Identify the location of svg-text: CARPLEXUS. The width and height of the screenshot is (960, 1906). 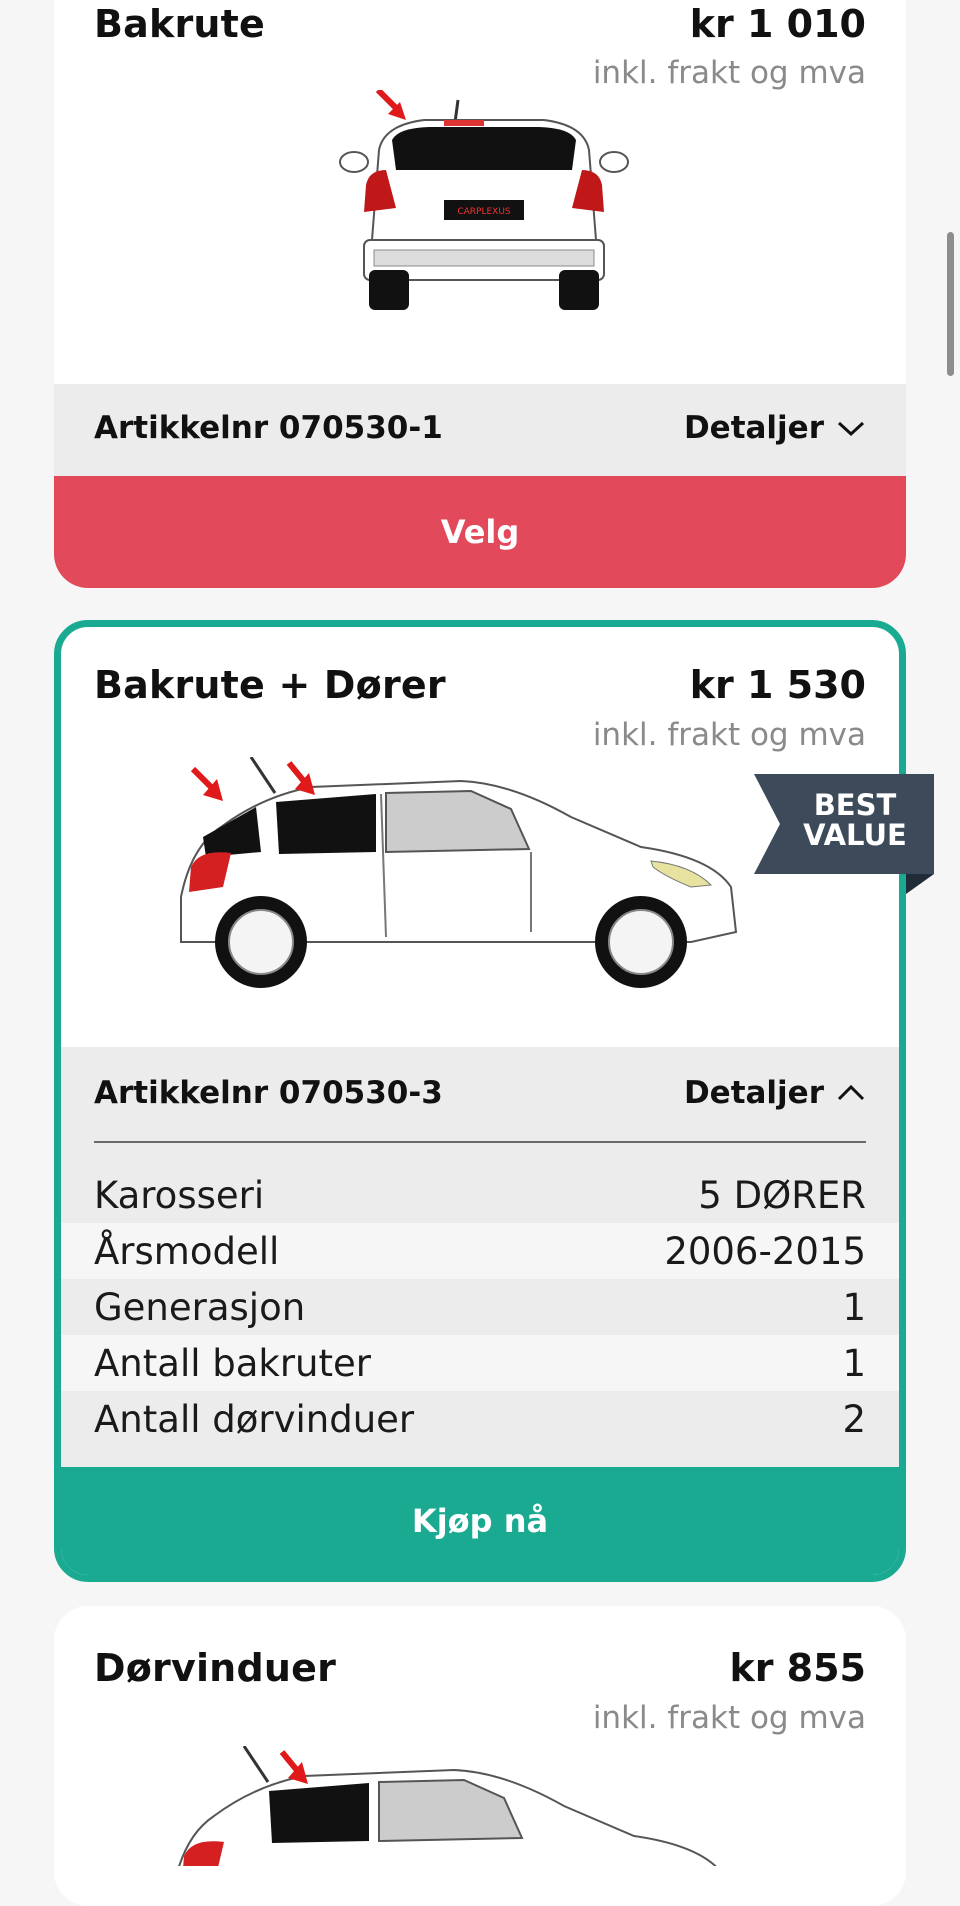
(484, 212).